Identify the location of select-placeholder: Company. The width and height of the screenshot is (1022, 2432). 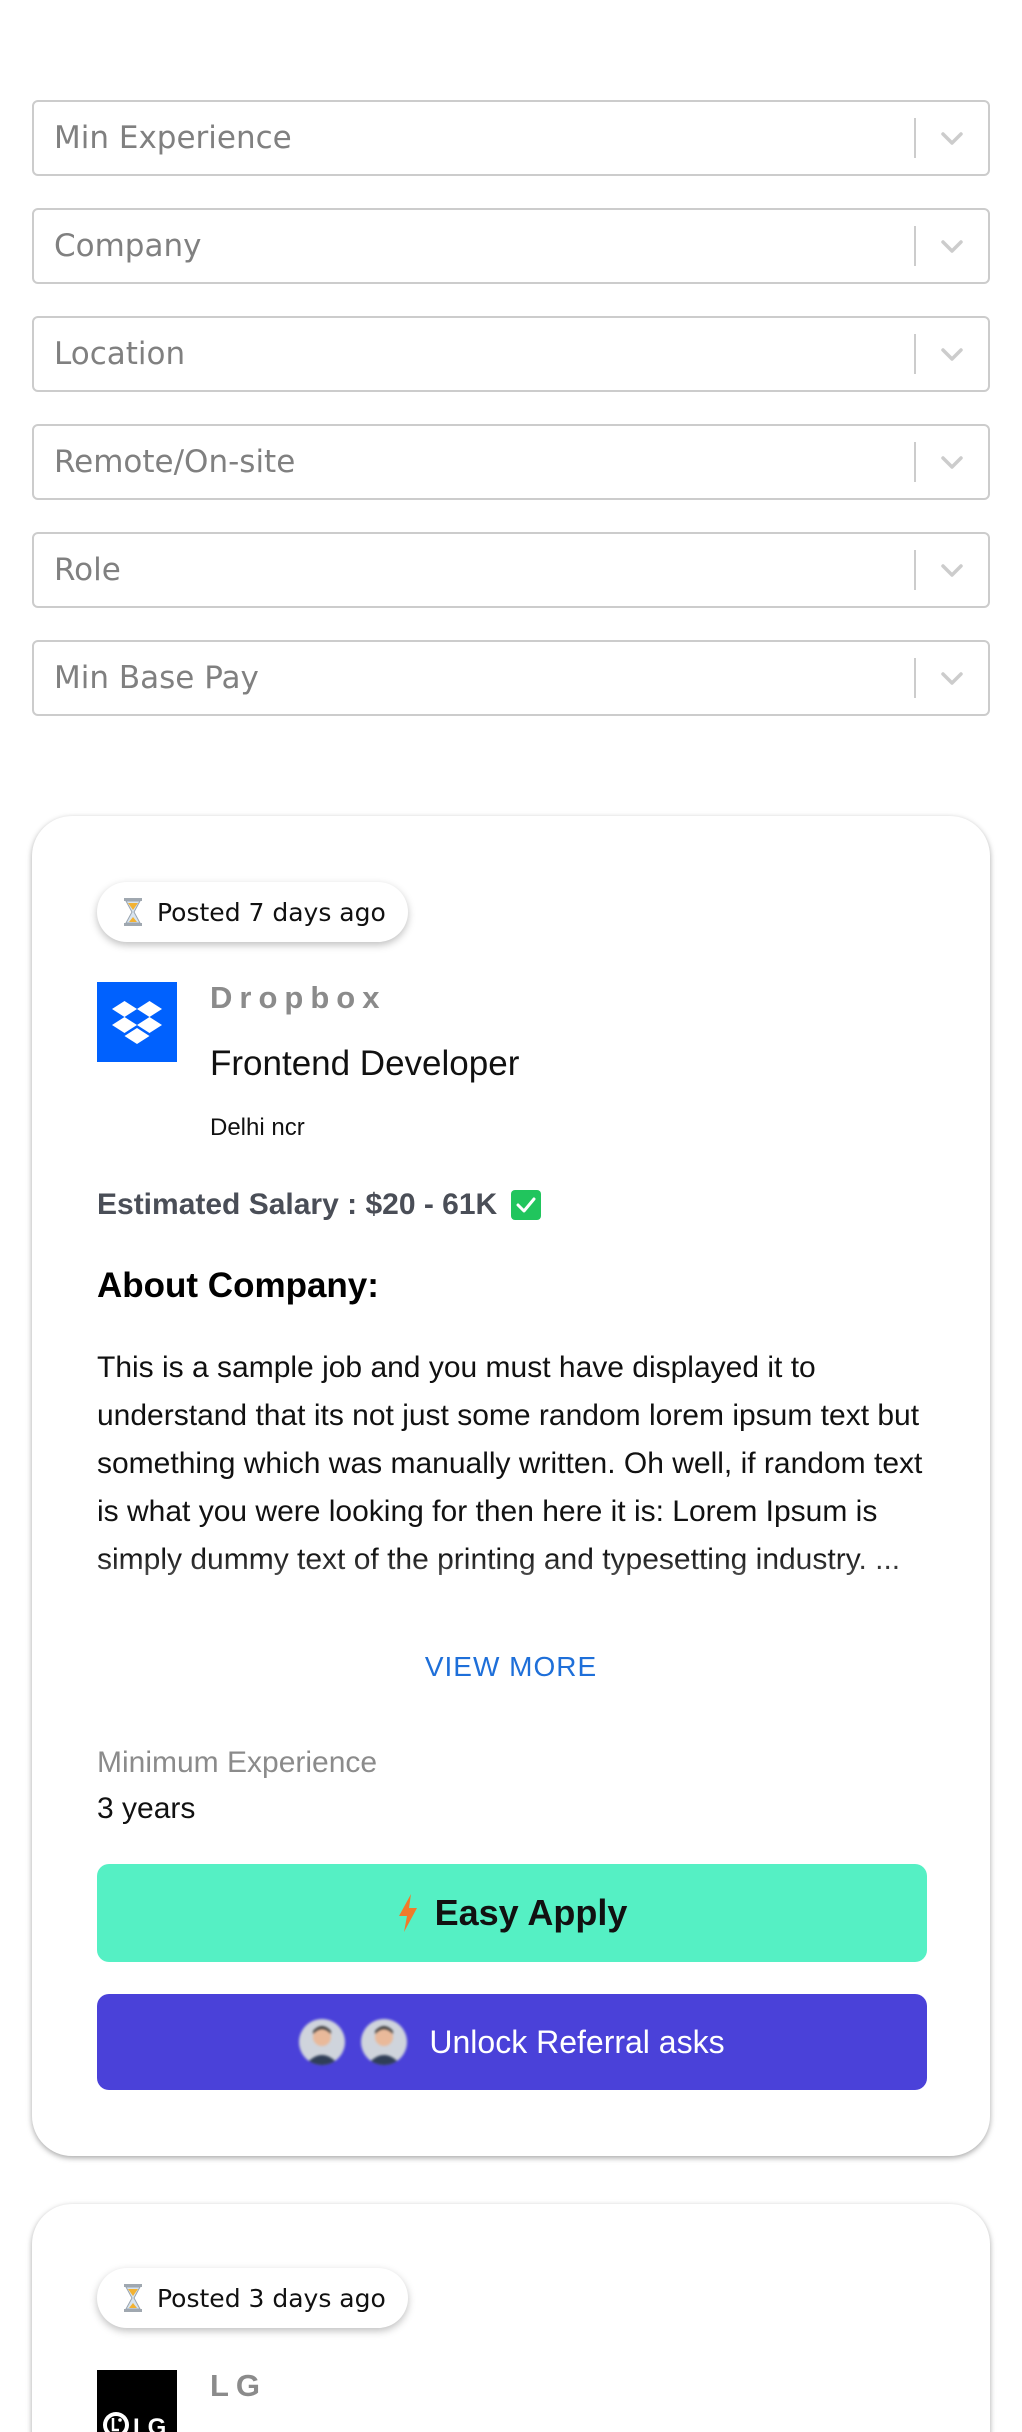
(128, 246).